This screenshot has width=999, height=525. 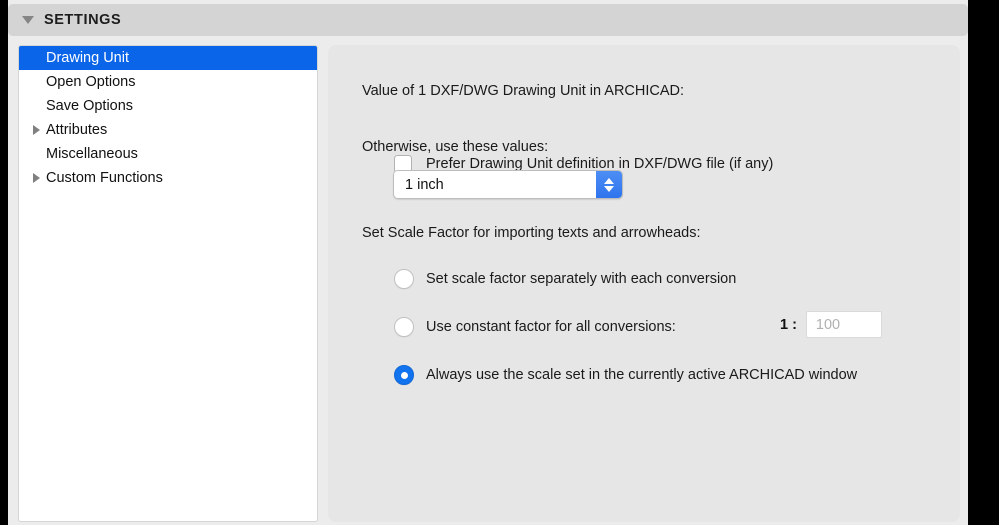 What do you see at coordinates (168, 106) in the screenshot?
I see `sidebar-item-save-options: Save Options` at bounding box center [168, 106].